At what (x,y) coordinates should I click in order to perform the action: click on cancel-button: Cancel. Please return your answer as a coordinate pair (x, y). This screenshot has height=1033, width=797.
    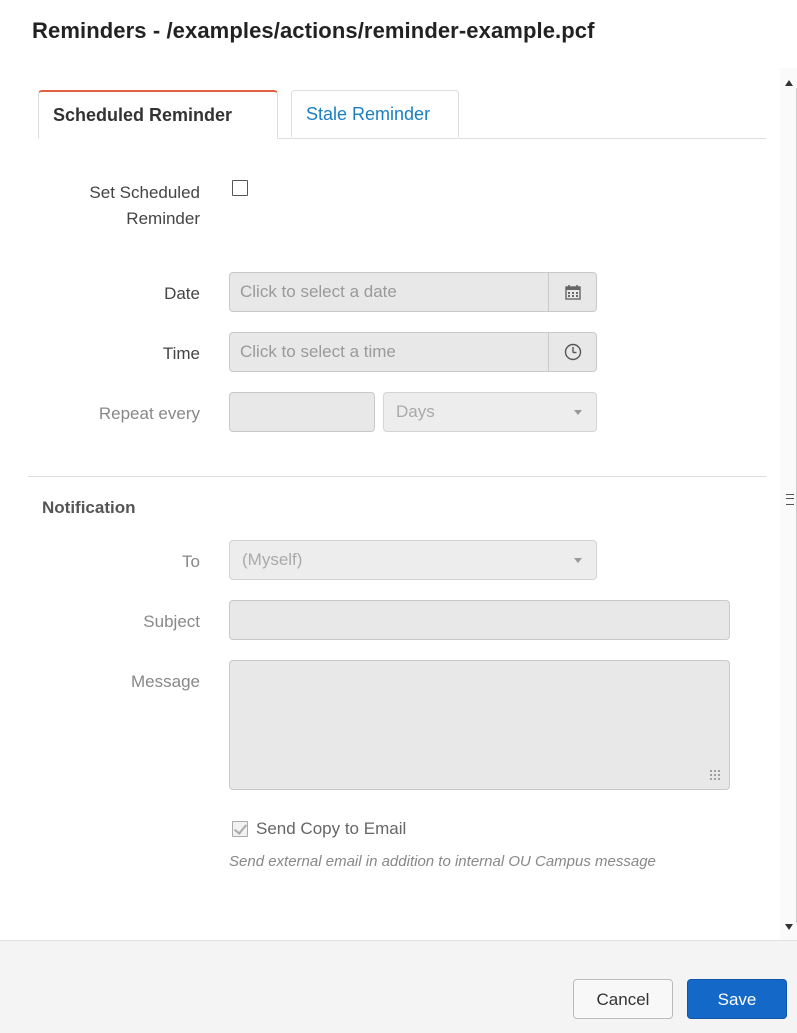
    Looking at the image, I should click on (623, 999).